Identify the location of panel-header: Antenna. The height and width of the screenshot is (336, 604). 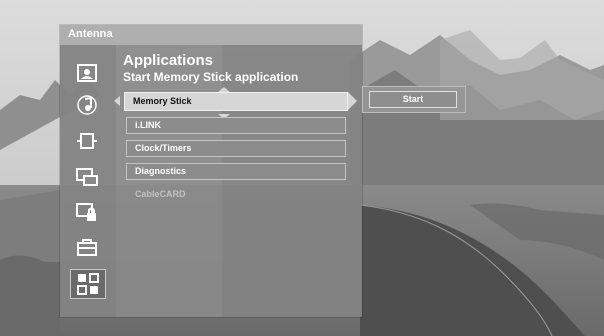
(211, 35).